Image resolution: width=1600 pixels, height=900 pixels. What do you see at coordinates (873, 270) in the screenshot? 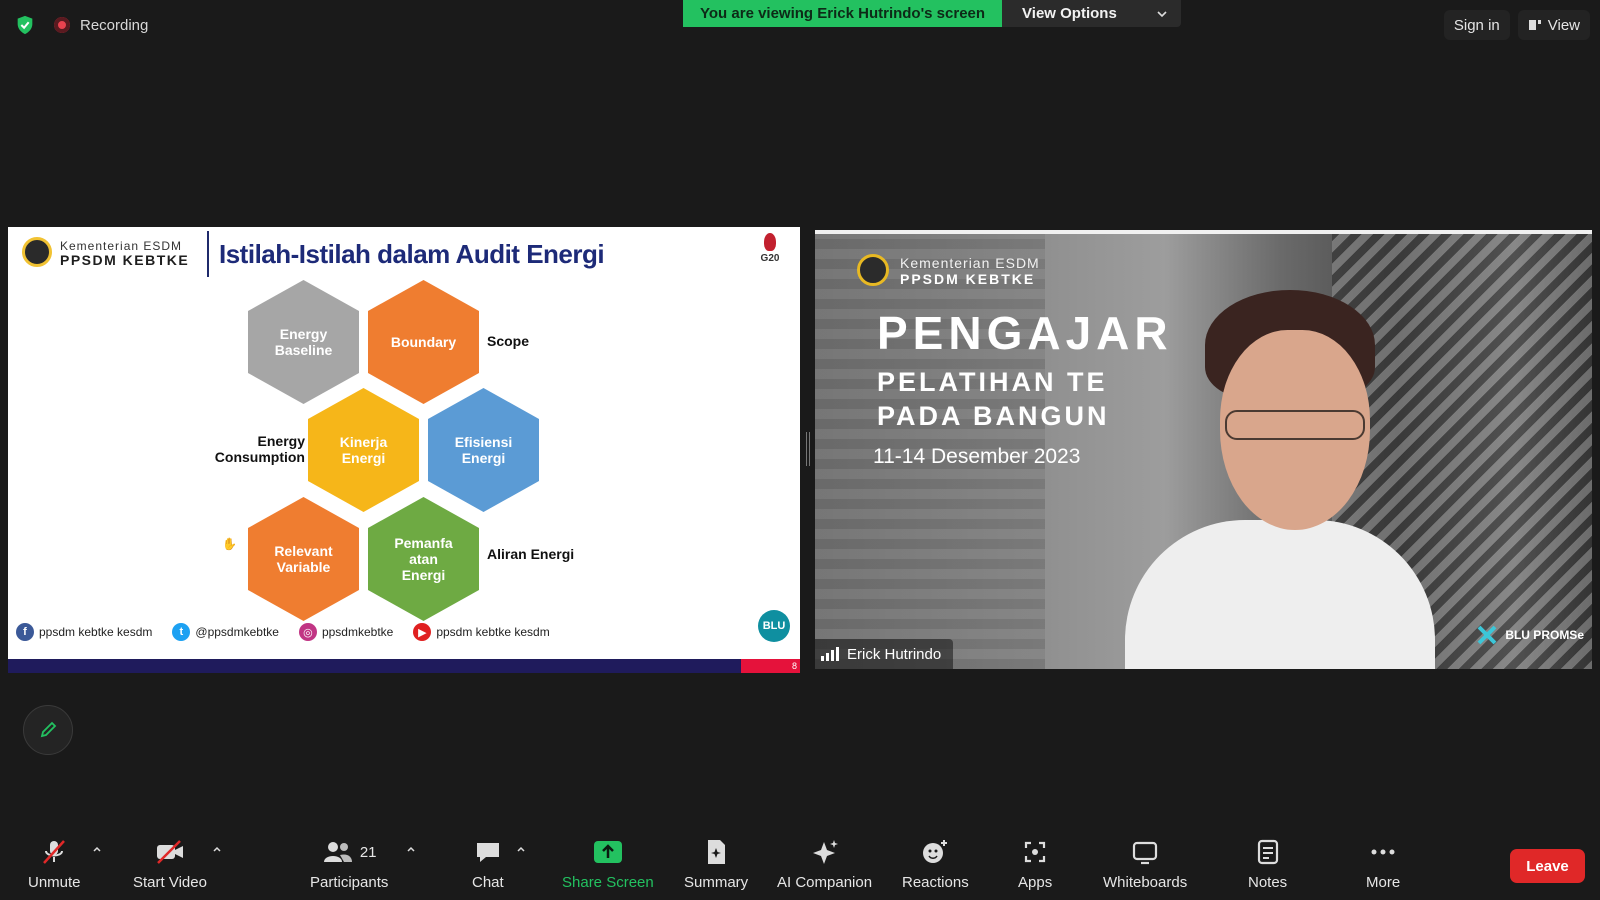
I see `video-esdm-logo-icon` at bounding box center [873, 270].